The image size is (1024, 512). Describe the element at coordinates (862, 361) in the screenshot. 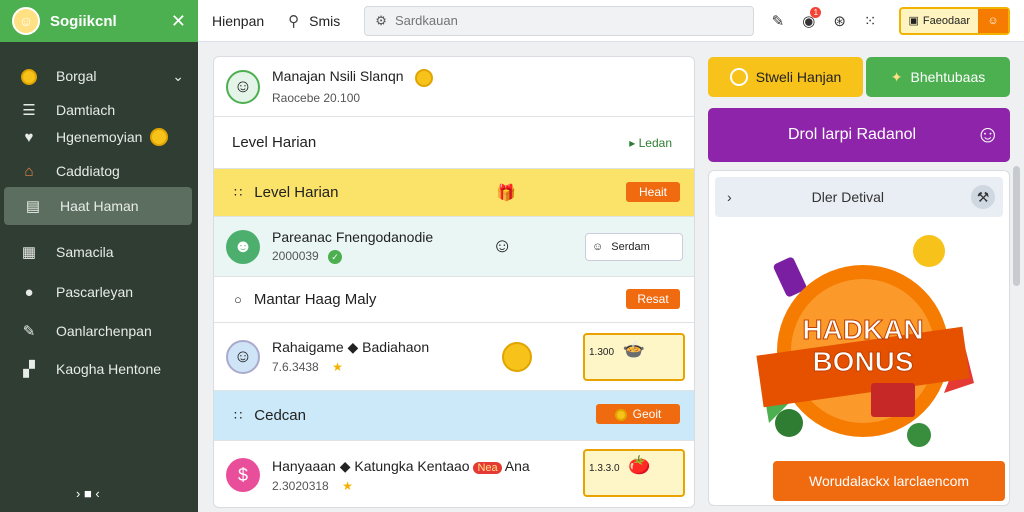

I see `bonus-line-2: BONUS` at that location.